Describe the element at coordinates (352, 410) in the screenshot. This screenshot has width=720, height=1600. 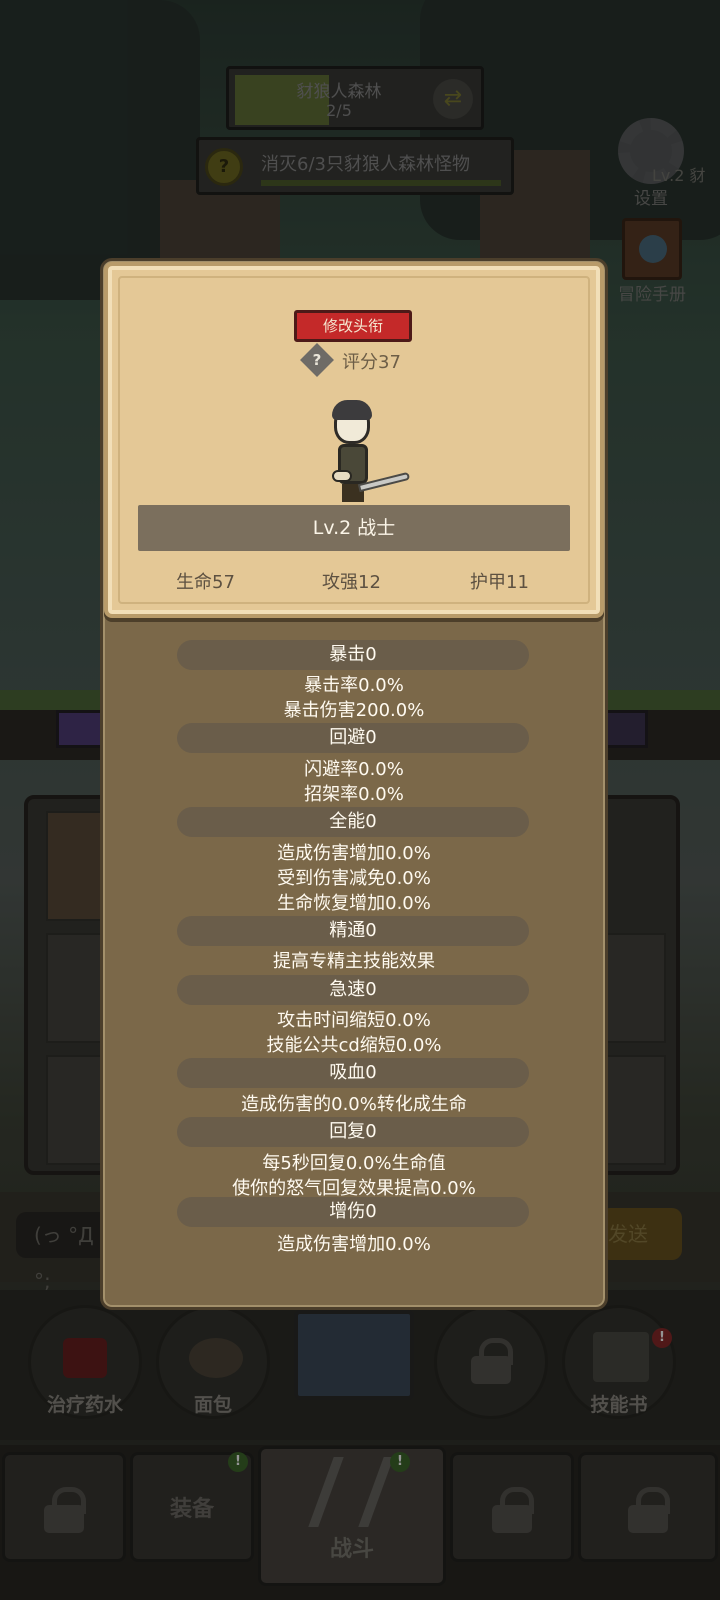
I see `avatar-hair` at that location.